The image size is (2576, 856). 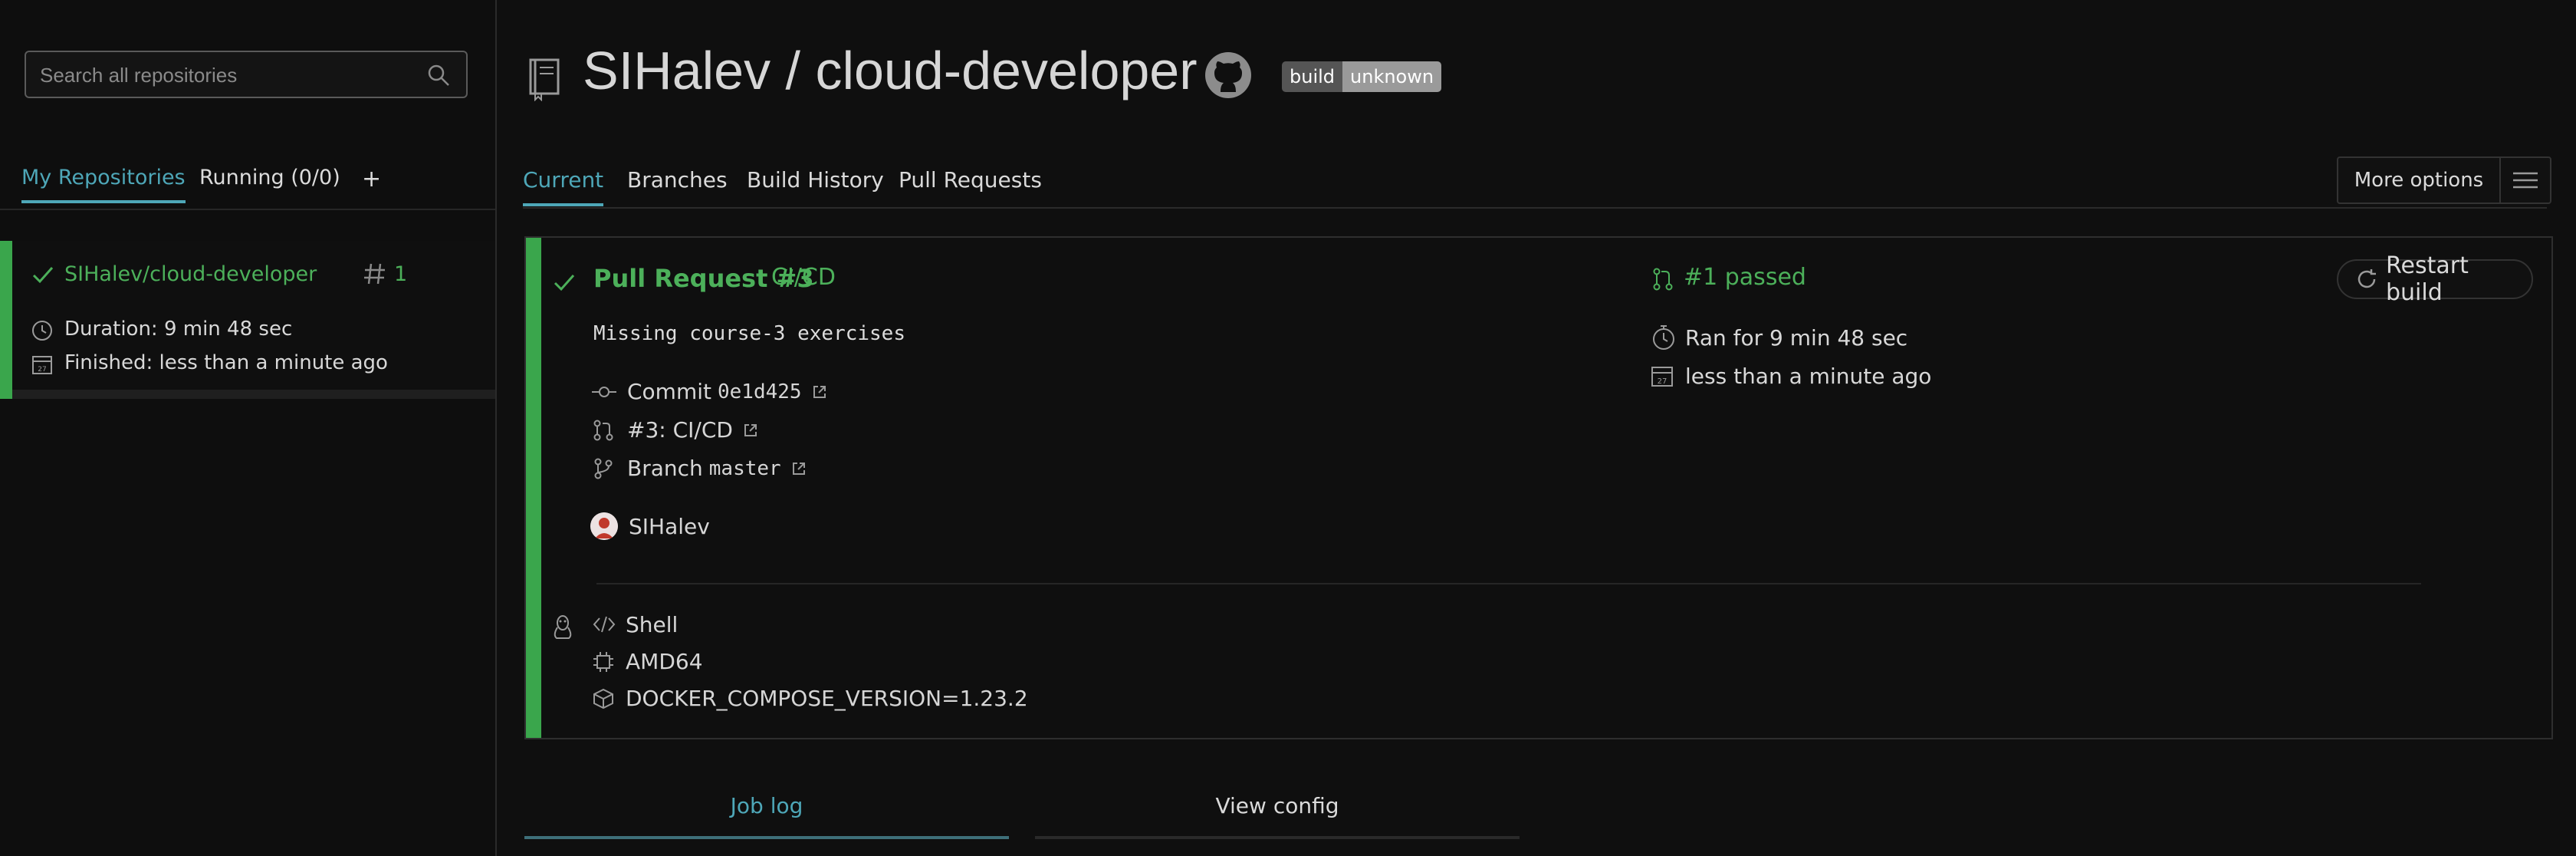 I want to click on tab-current: Current, so click(x=563, y=187).